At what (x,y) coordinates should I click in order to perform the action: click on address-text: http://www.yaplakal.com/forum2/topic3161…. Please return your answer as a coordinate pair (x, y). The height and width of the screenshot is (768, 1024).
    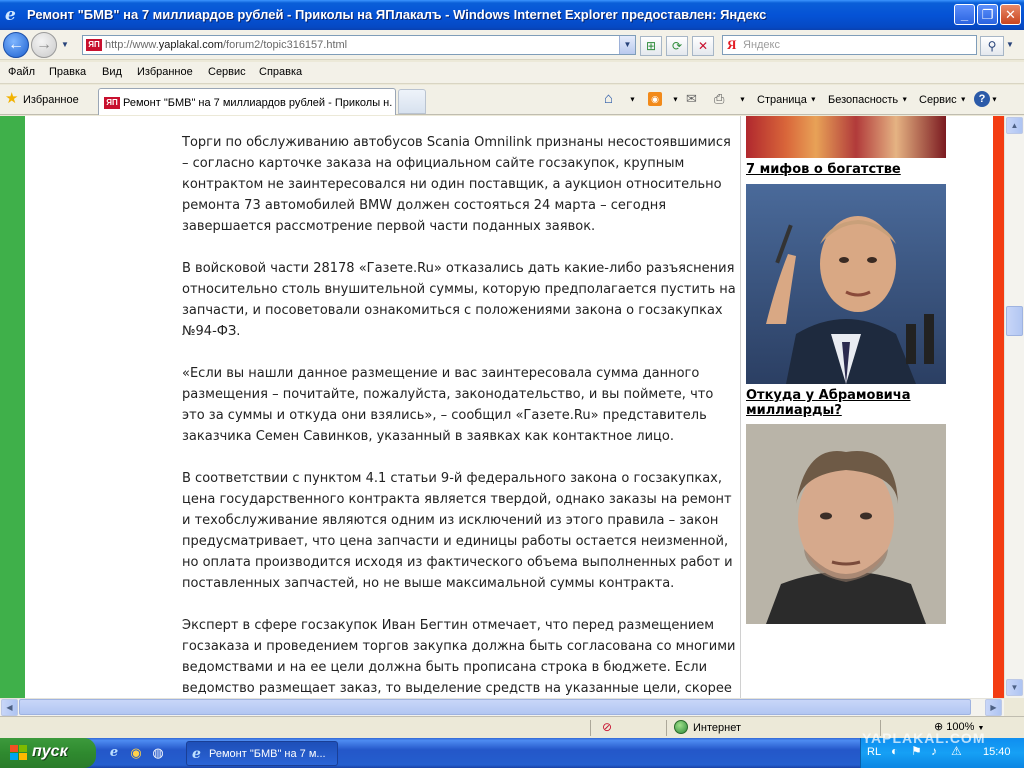
    Looking at the image, I should click on (226, 45).